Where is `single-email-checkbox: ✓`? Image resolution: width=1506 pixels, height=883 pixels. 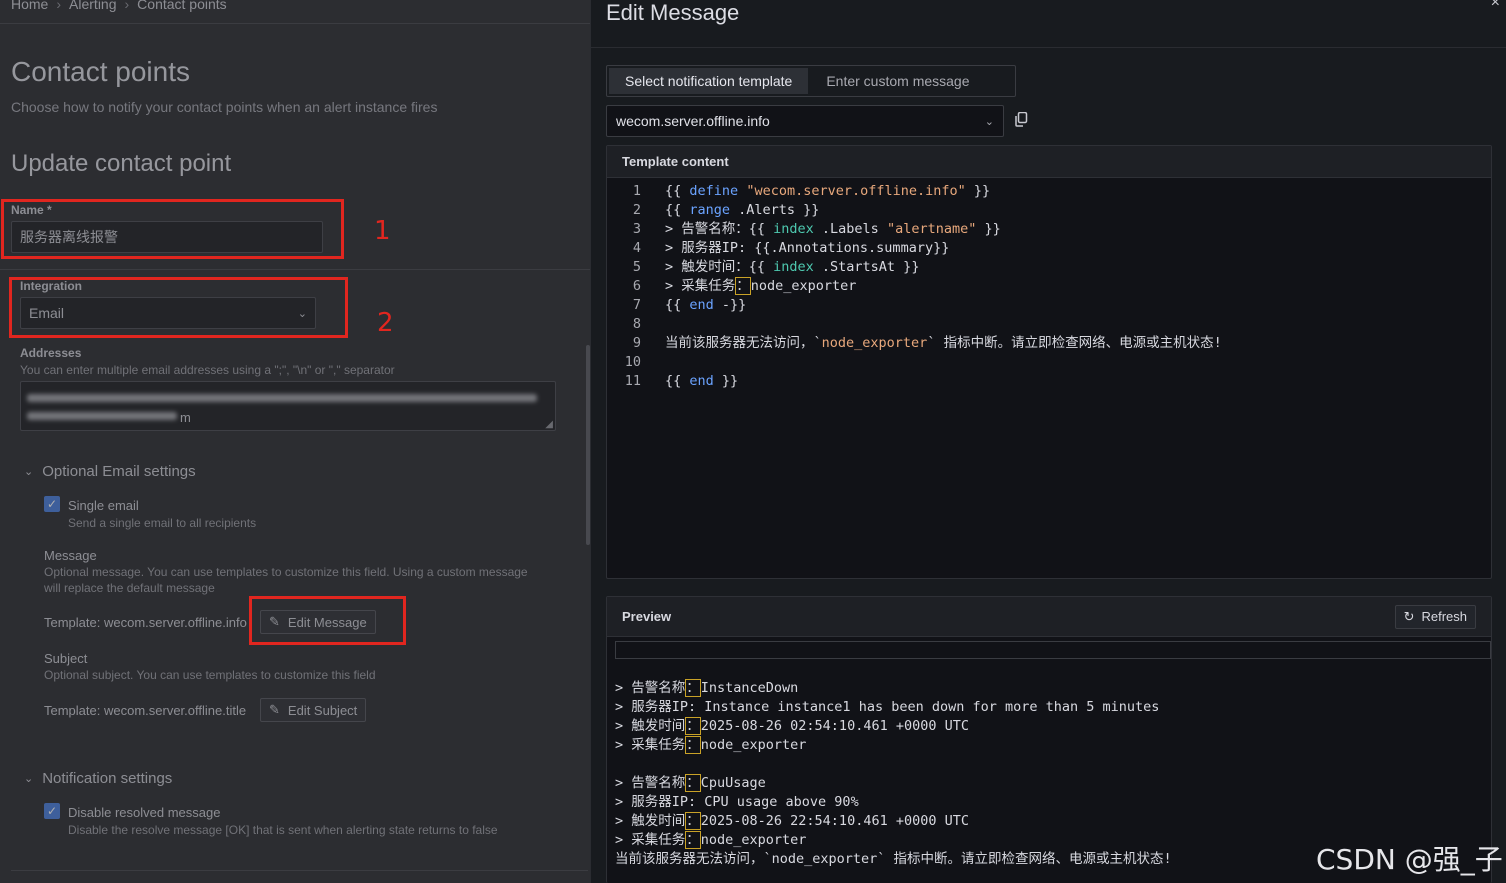 single-email-checkbox: ✓ is located at coordinates (52, 504).